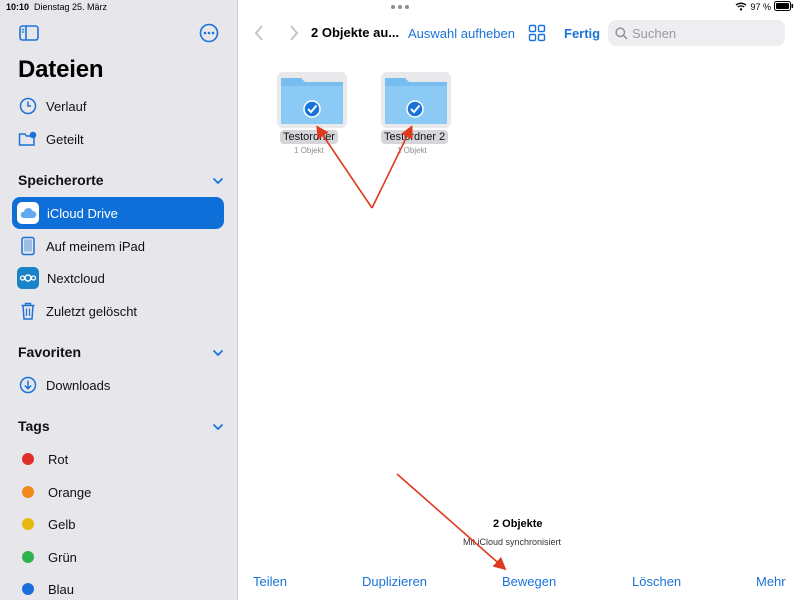  What do you see at coordinates (28, 278) in the screenshot?
I see `nextcloud-icon` at bounding box center [28, 278].